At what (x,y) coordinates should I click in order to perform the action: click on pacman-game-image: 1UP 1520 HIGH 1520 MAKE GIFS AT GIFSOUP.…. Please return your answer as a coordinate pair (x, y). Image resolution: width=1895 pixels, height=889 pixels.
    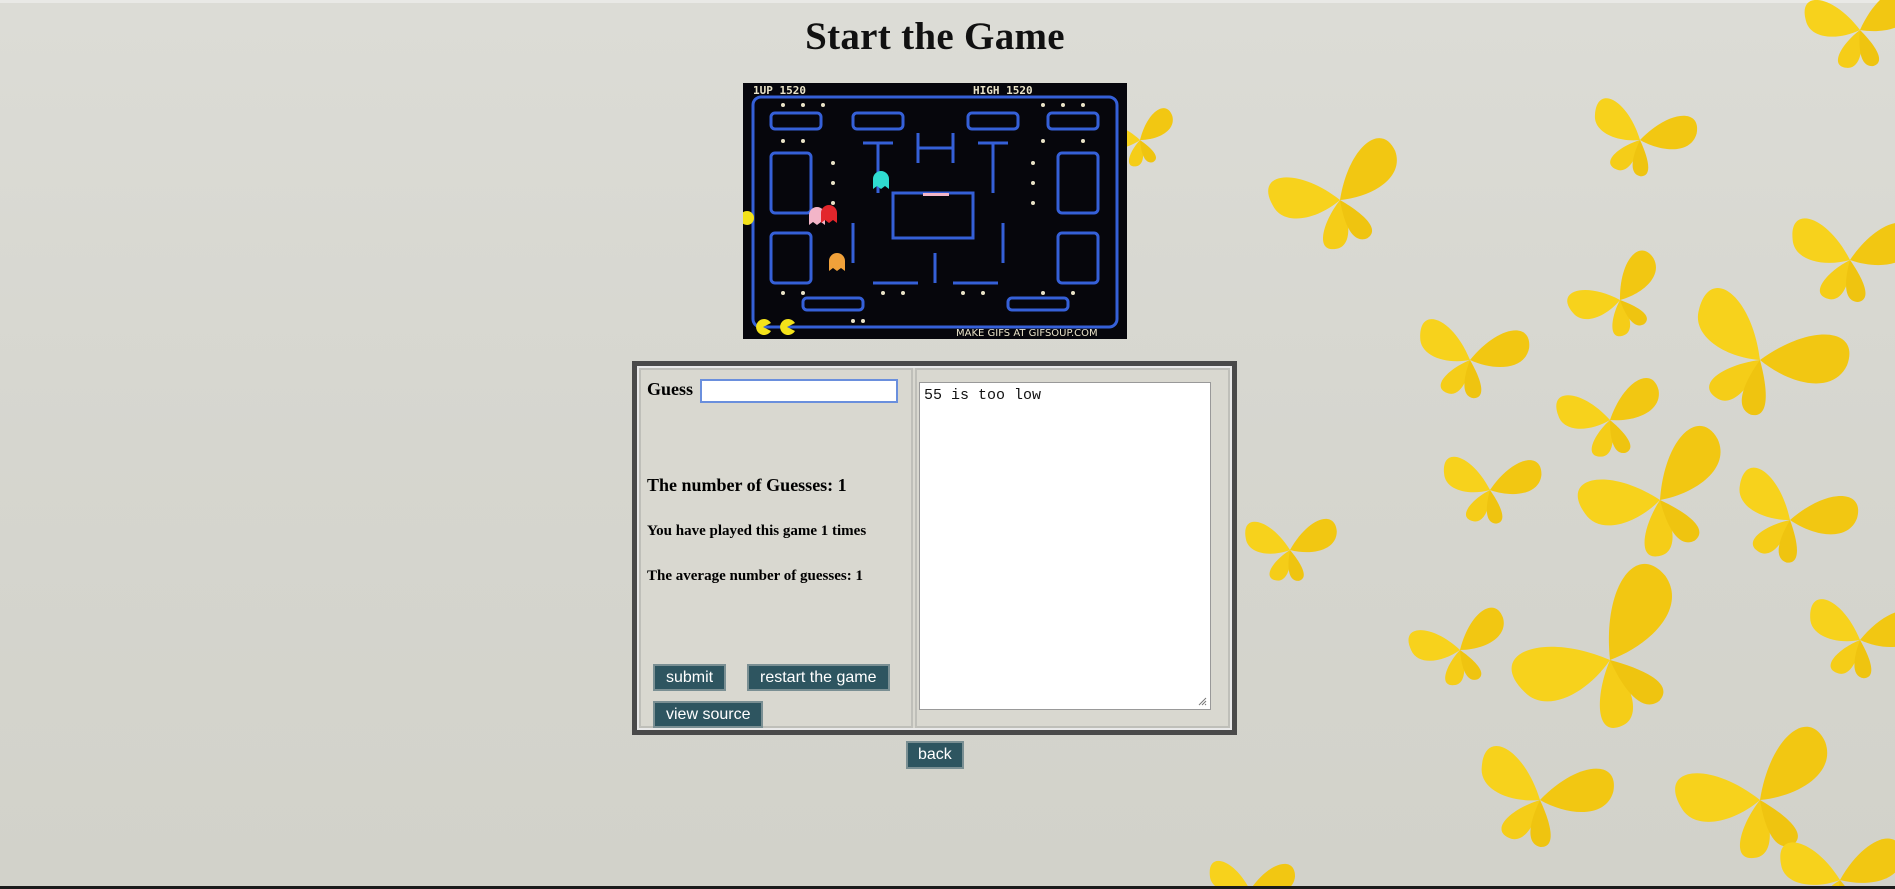
    Looking at the image, I should click on (935, 211).